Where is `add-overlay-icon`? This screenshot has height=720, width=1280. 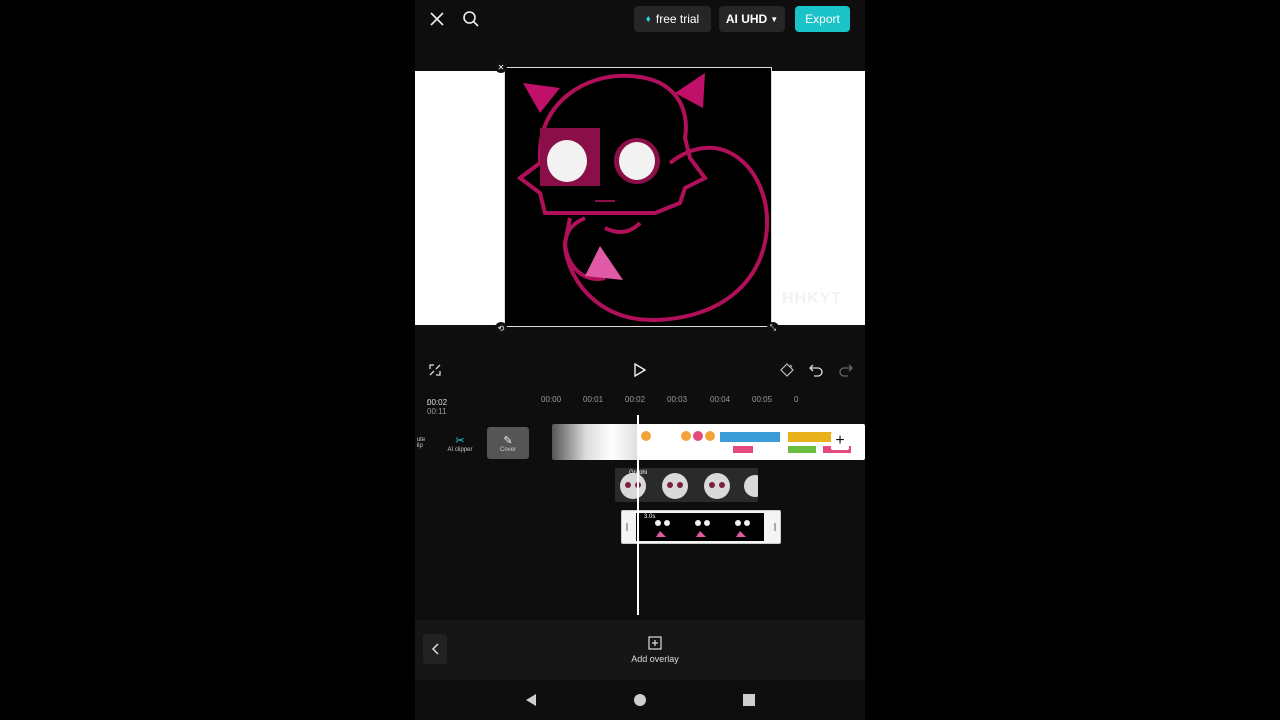 add-overlay-icon is located at coordinates (655, 643).